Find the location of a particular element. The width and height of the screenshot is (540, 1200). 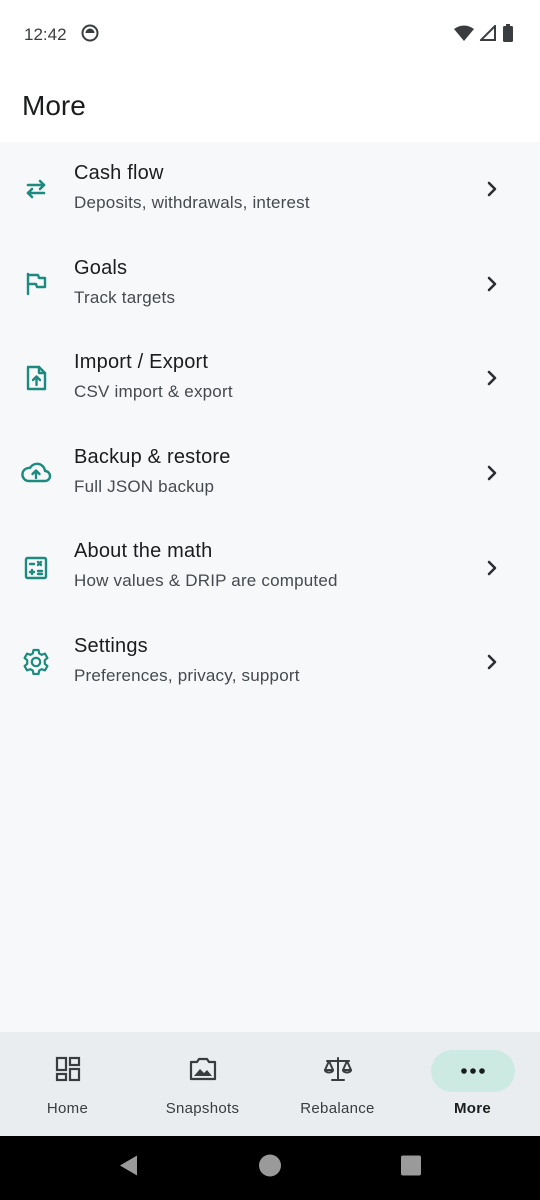

wifi-icon is located at coordinates (464, 35).